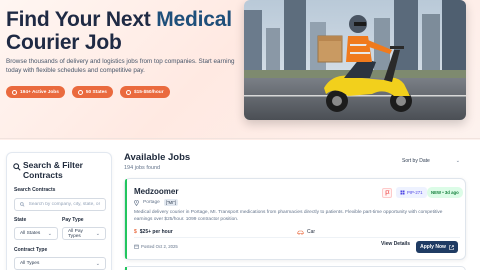 The image size is (480, 270). What do you see at coordinates (31, 250) in the screenshot?
I see `contract-type-label: Contract Type` at bounding box center [31, 250].